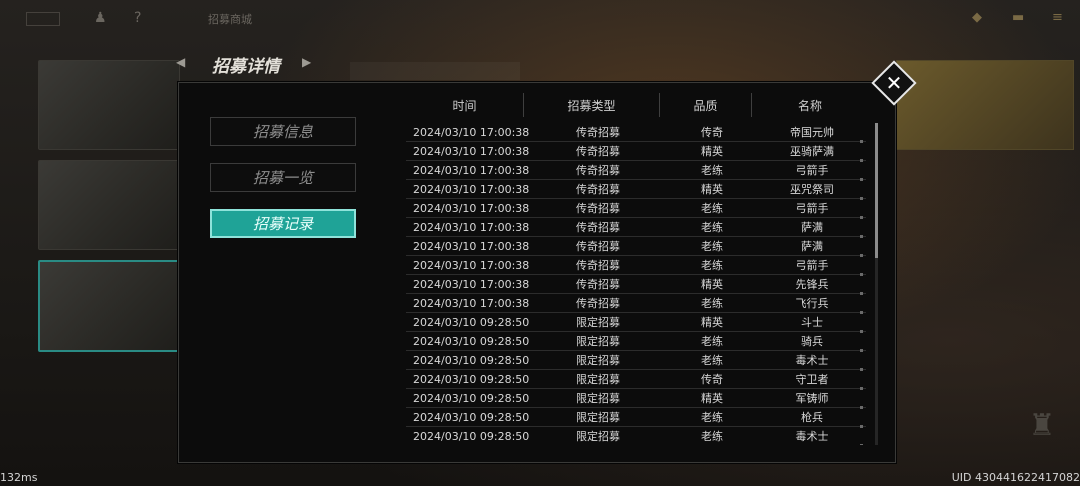 Image resolution: width=1080 pixels, height=486 pixels. I want to click on table-row: 2024/03/10 17:00:38 传奇招募 老练 飞行兵, so click(636, 304).